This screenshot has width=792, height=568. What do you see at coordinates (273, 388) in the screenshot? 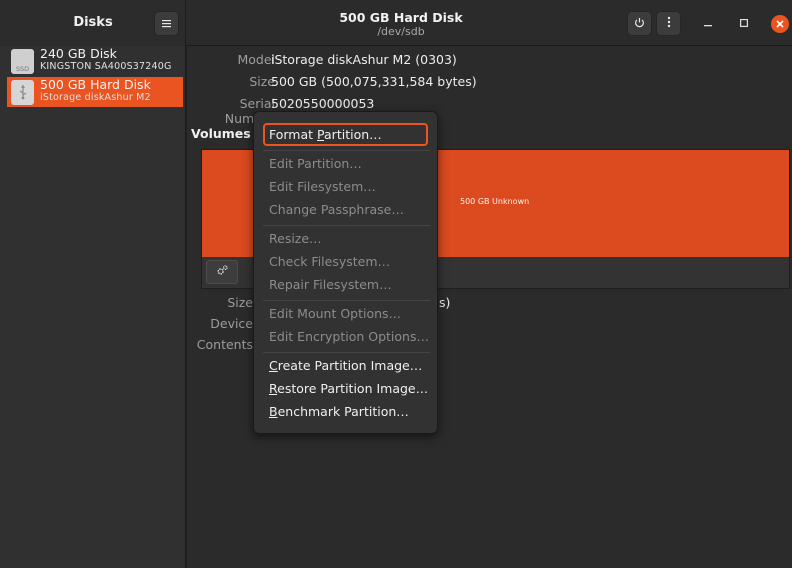
I see `menu-mnemonic: R` at bounding box center [273, 388].